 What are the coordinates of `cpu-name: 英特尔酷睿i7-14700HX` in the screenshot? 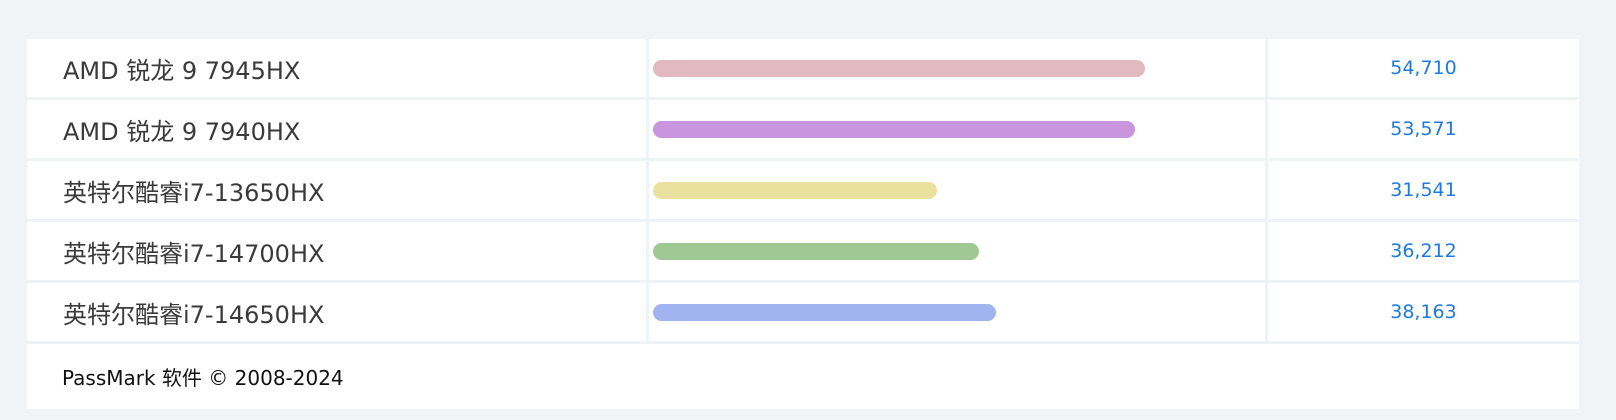 It's located at (336, 251).